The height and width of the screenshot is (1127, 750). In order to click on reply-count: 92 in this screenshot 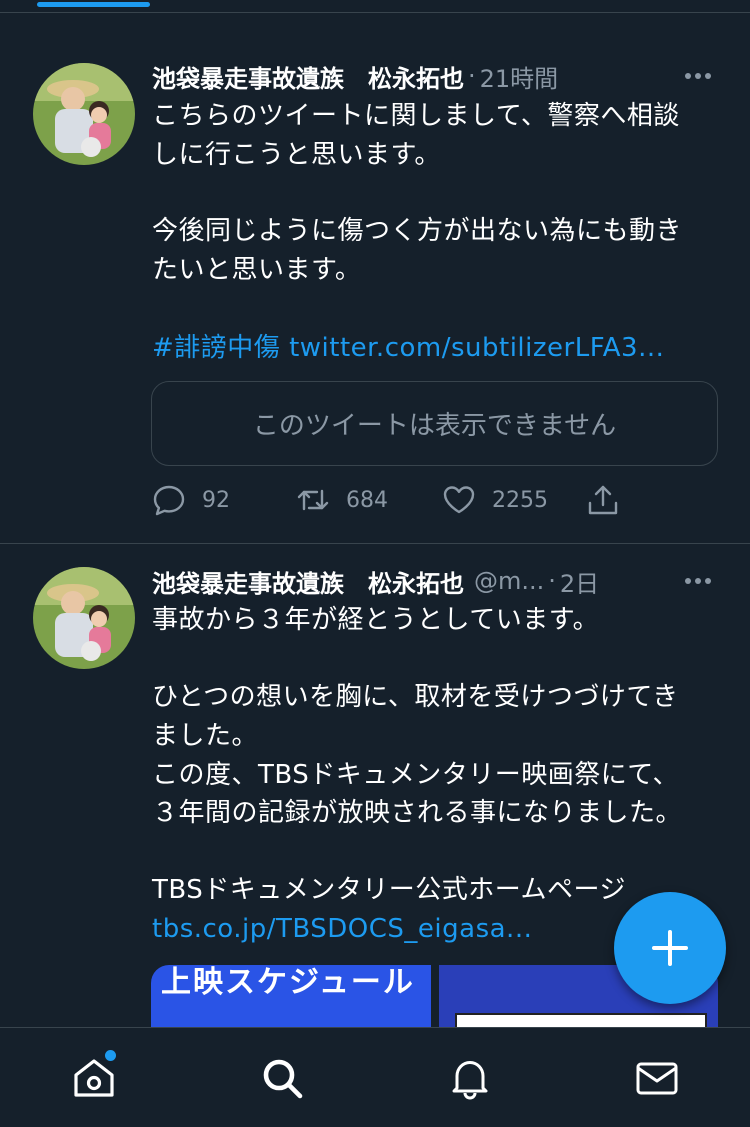, I will do `click(216, 500)`.